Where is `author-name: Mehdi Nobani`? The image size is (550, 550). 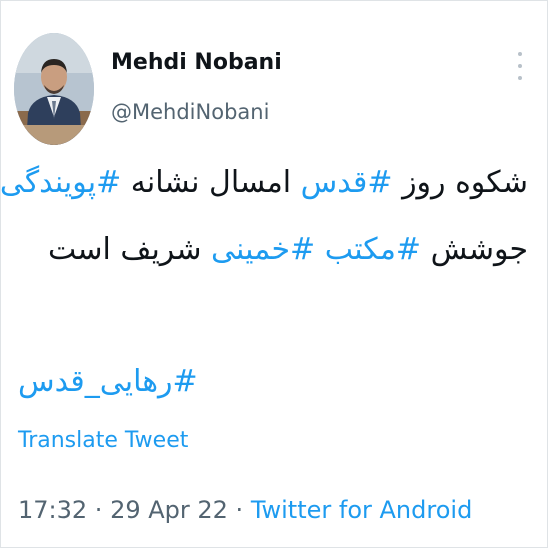 author-name: Mehdi Nobani is located at coordinates (196, 62).